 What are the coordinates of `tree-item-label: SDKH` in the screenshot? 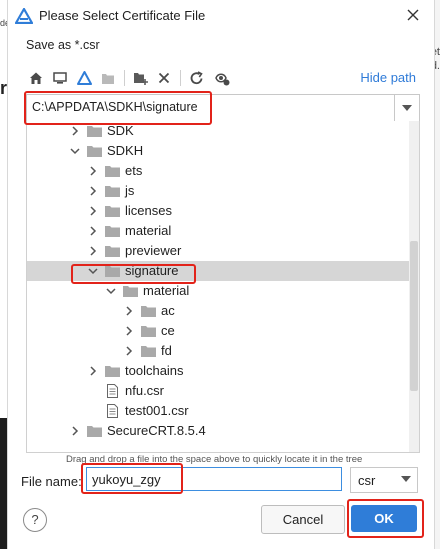 It's located at (125, 150).